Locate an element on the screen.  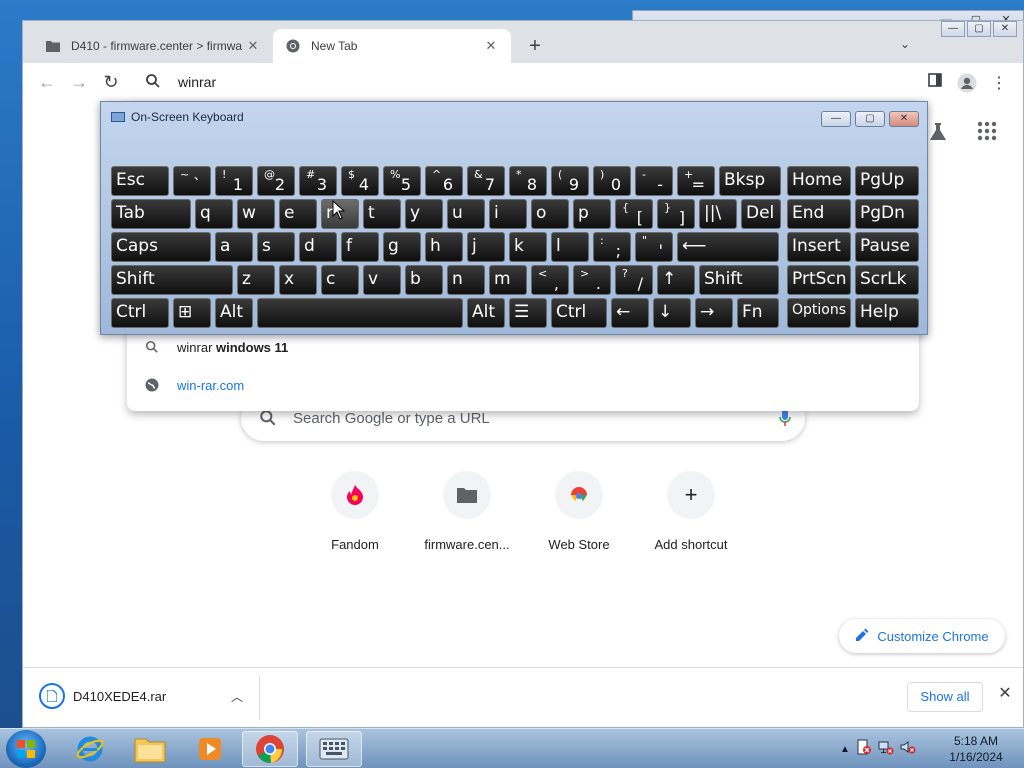
close-icon: ✕ is located at coordinates (1005, 694).